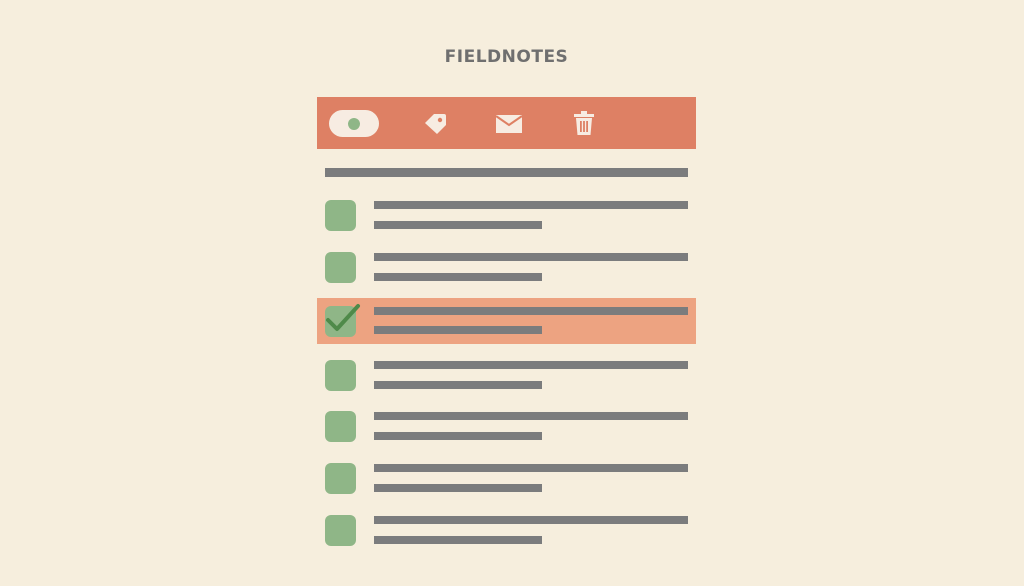 This screenshot has width=1024, height=586. I want to click on trash-button, so click(584, 123).